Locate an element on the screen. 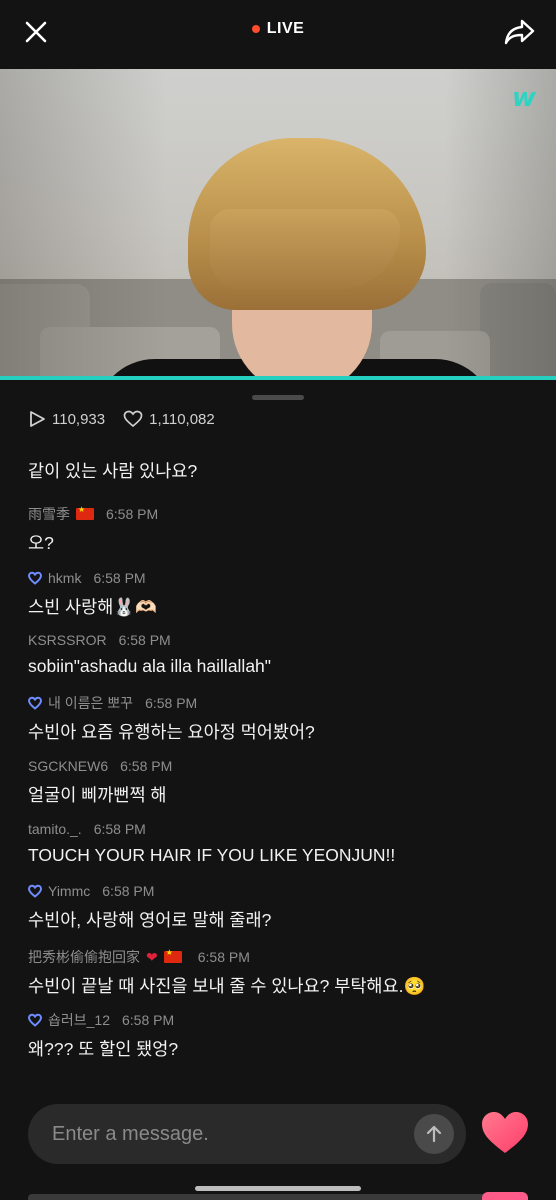 This screenshot has width=556, height=1200. chat-message-meta: KSRSSROR 6:58 PM is located at coordinates (283, 640).